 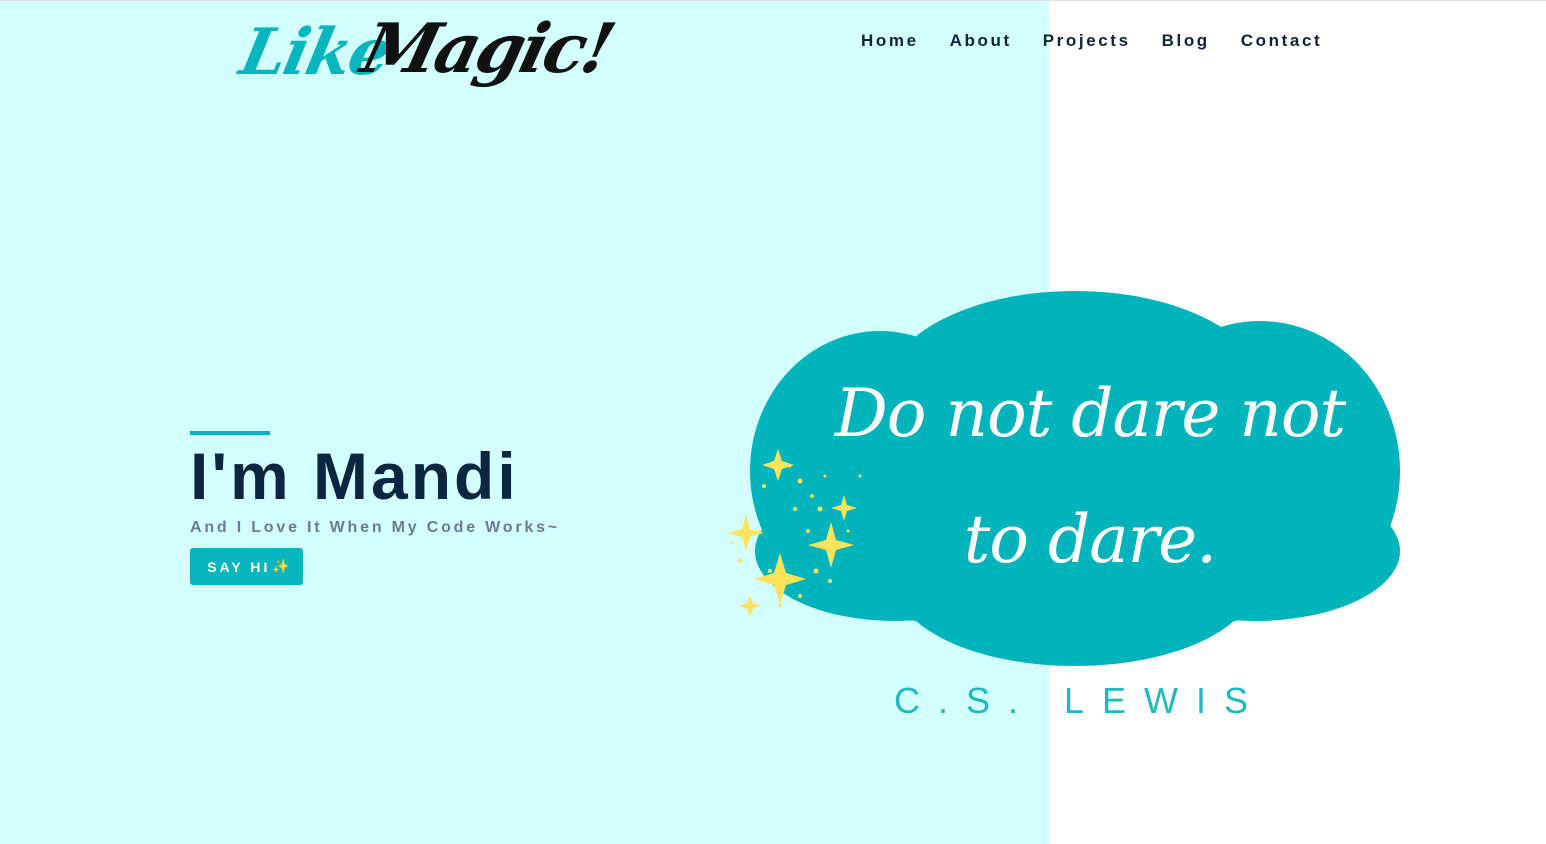 What do you see at coordinates (1186, 41) in the screenshot?
I see `nav-item-blog: Blog` at bounding box center [1186, 41].